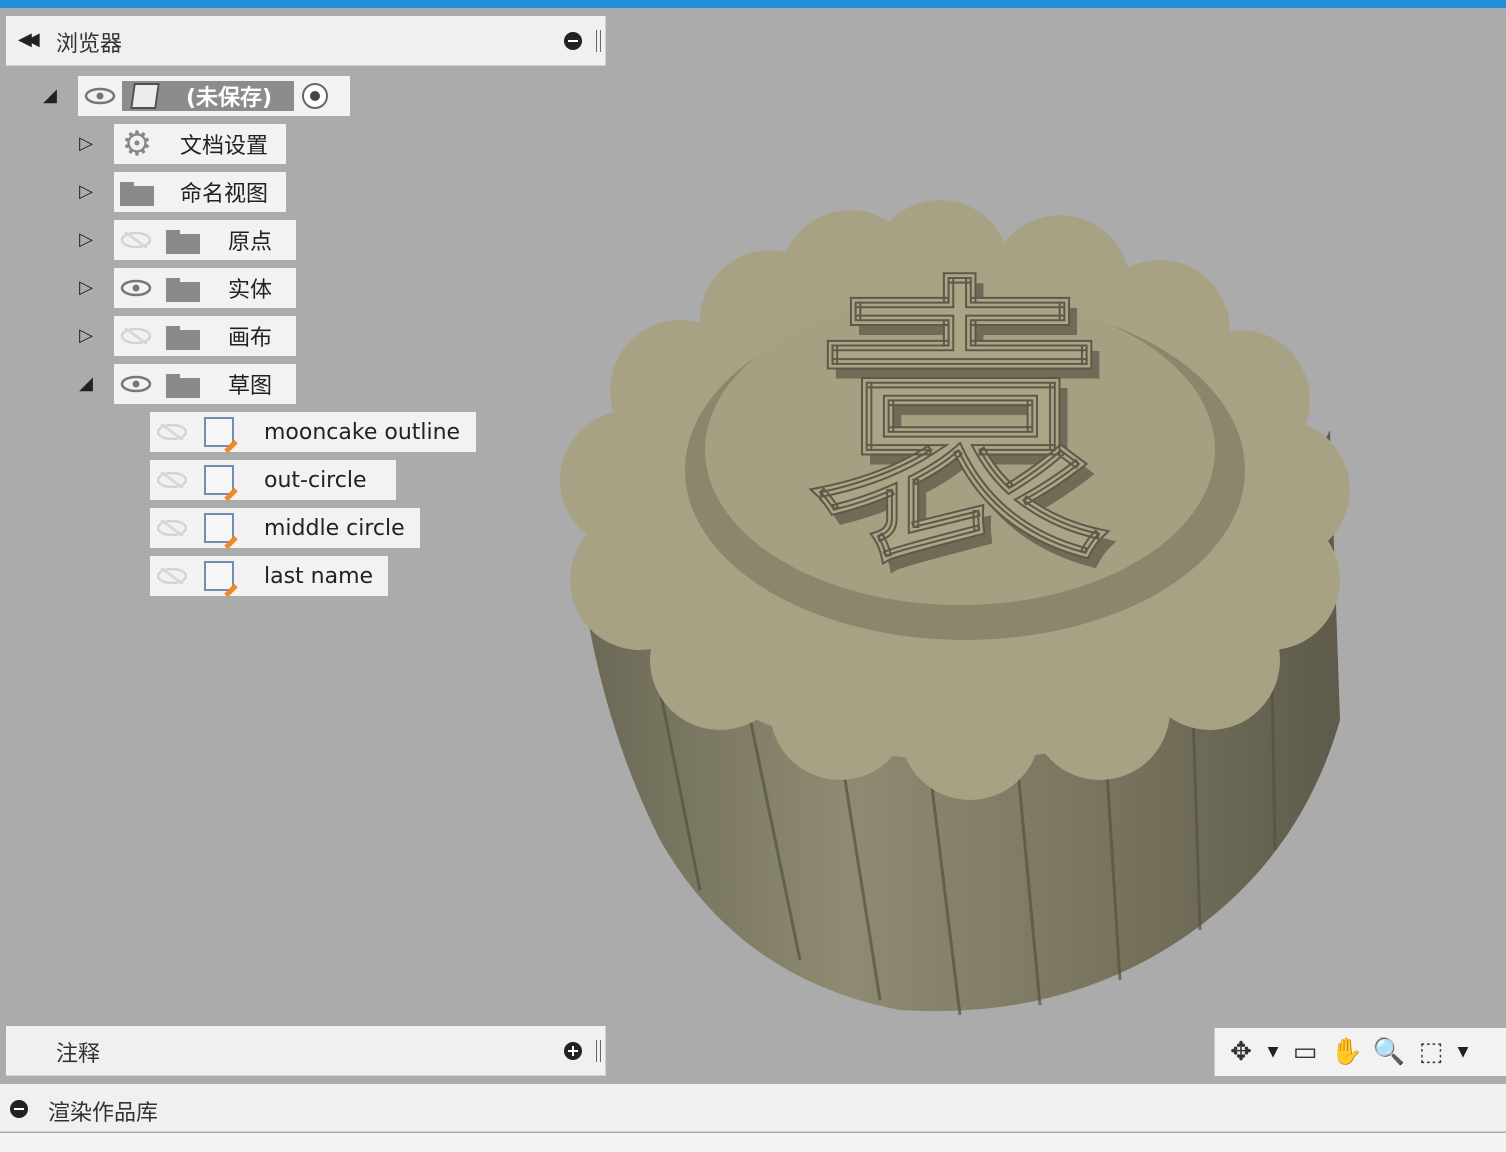  What do you see at coordinates (229, 98) in the screenshot?
I see `root-label: (未保存)` at bounding box center [229, 98].